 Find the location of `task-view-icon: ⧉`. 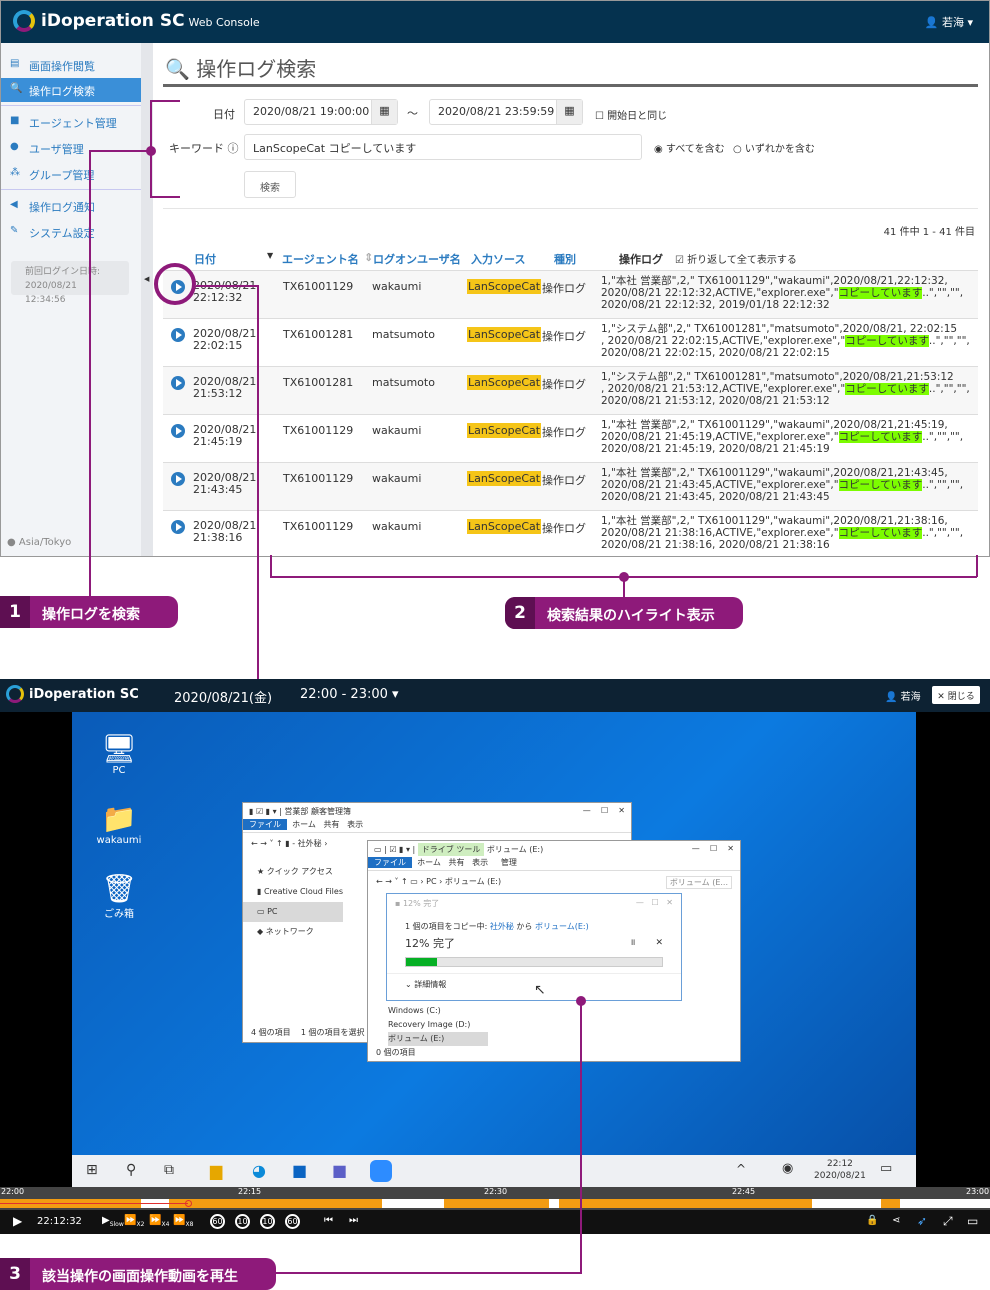

task-view-icon: ⧉ is located at coordinates (169, 1170).